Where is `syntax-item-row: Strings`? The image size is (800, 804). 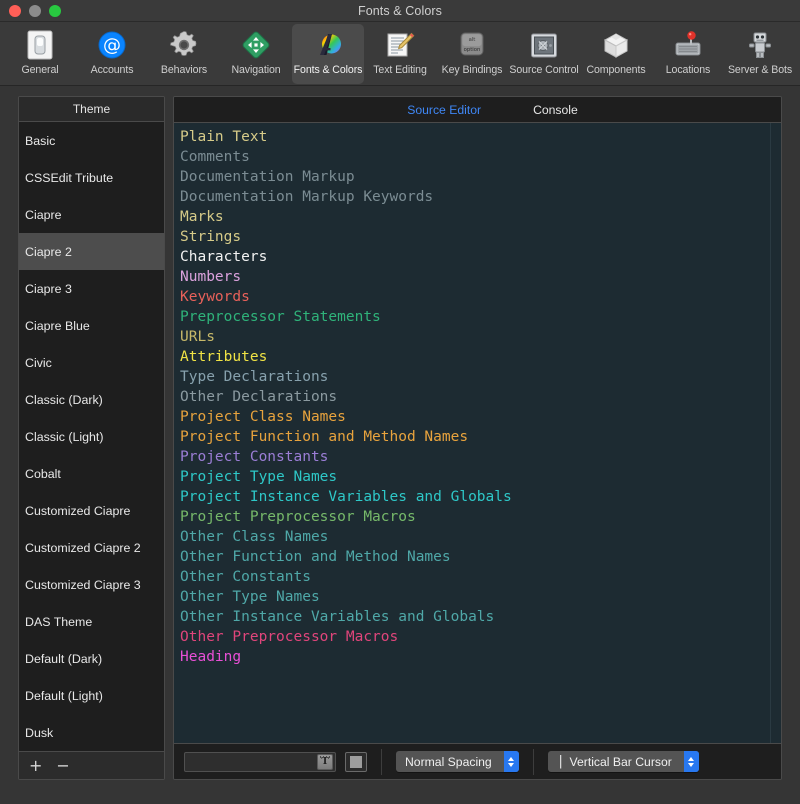 syntax-item-row: Strings is located at coordinates (480, 237).